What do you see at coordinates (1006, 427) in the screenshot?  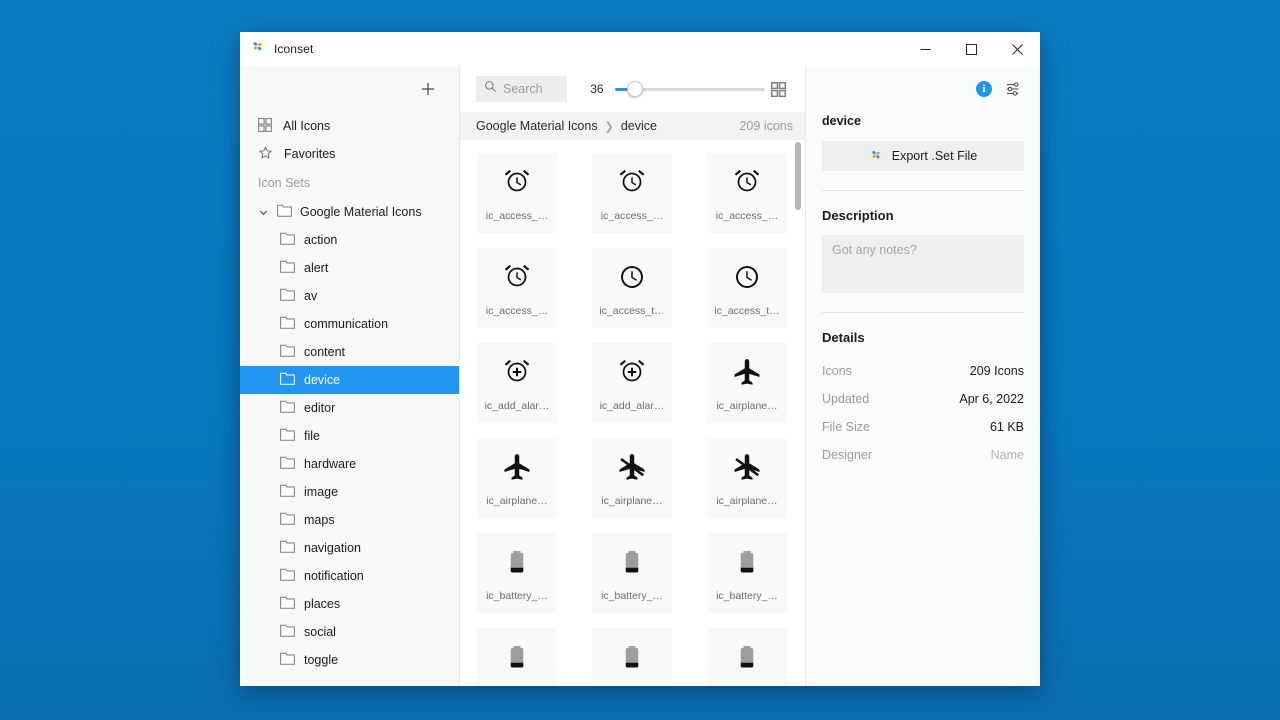 I see `detail-row-value: 61 KB` at bounding box center [1006, 427].